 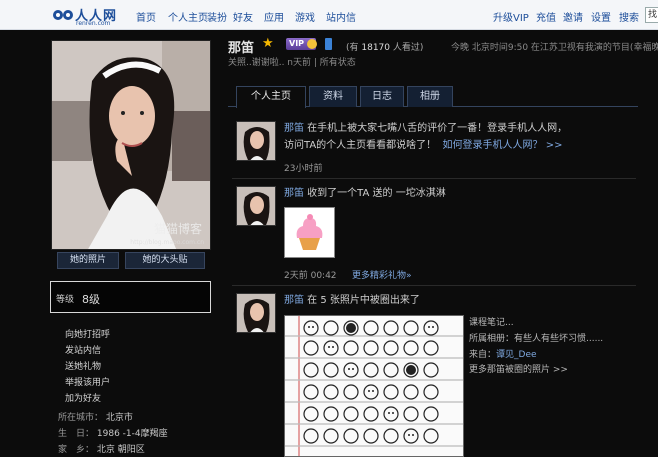 I want to click on photo-source-user: 谭见_Dee, so click(x=516, y=355).